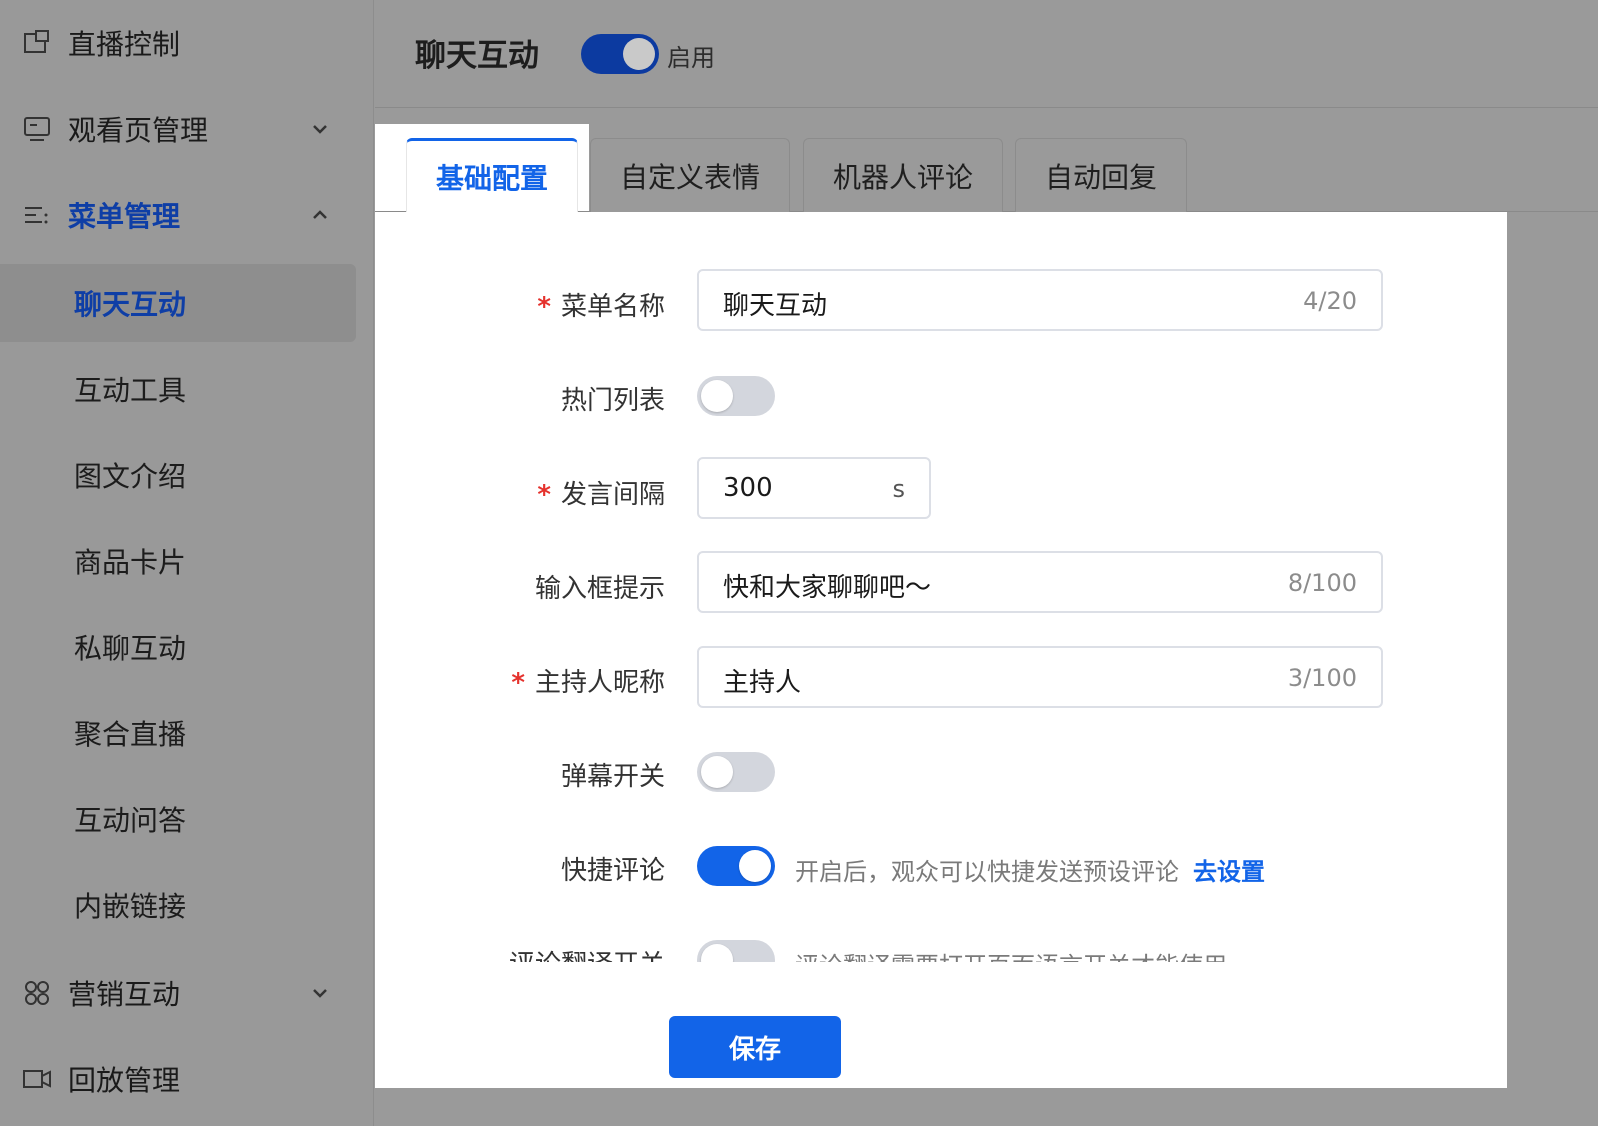 The image size is (1598, 1126). What do you see at coordinates (612, 871) in the screenshot?
I see `quick-comment-label: 快捷评论` at bounding box center [612, 871].